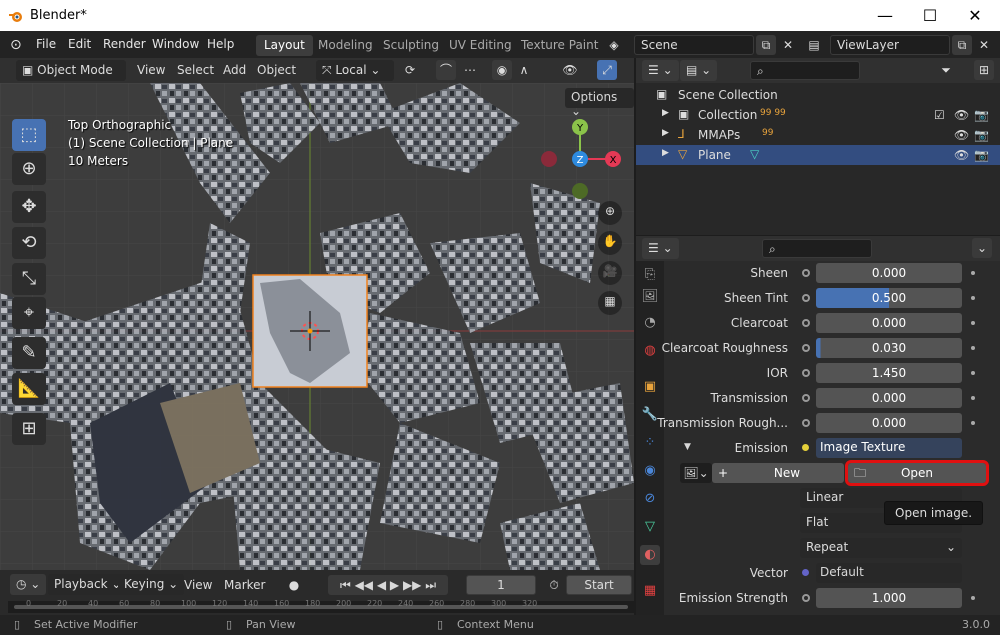 The width and height of the screenshot is (1000, 635). What do you see at coordinates (889, 273) in the screenshot?
I see `sheen-field: 0.000` at bounding box center [889, 273].